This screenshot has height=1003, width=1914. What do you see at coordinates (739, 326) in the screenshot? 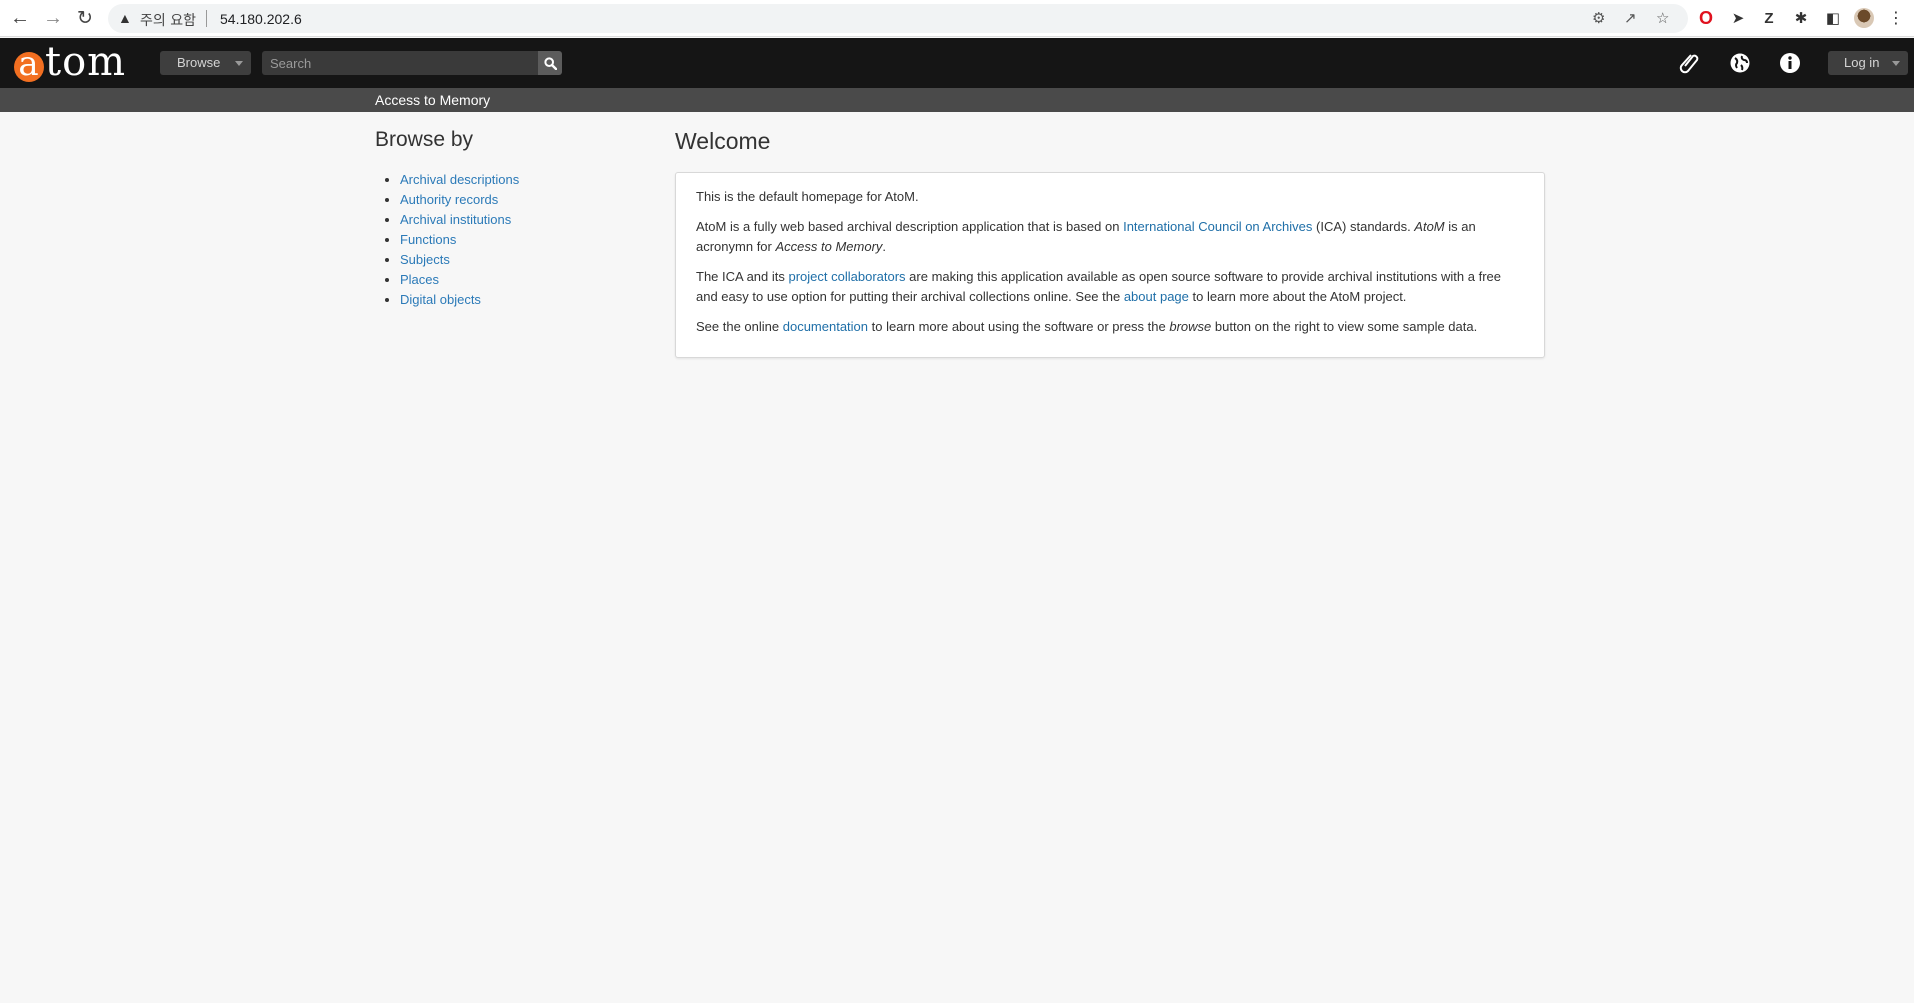
I see `text-span: See the online` at bounding box center [739, 326].